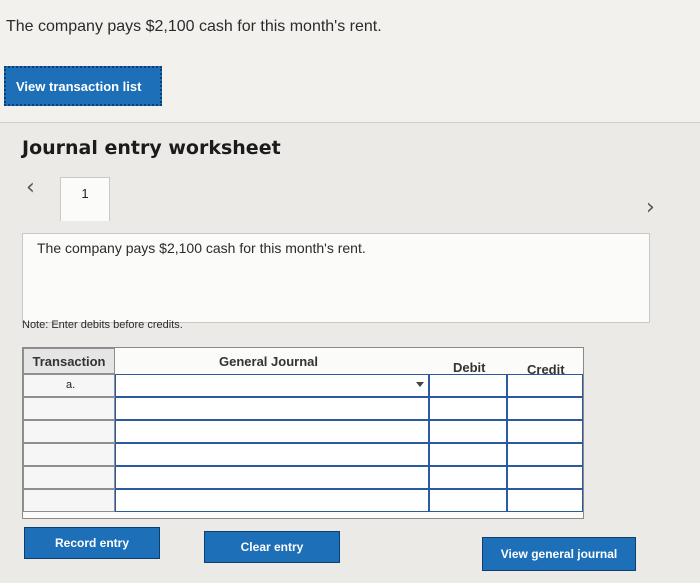 The height and width of the screenshot is (583, 700). Describe the element at coordinates (151, 148) in the screenshot. I see `worksheet-title: Journal entry worksheet` at that location.